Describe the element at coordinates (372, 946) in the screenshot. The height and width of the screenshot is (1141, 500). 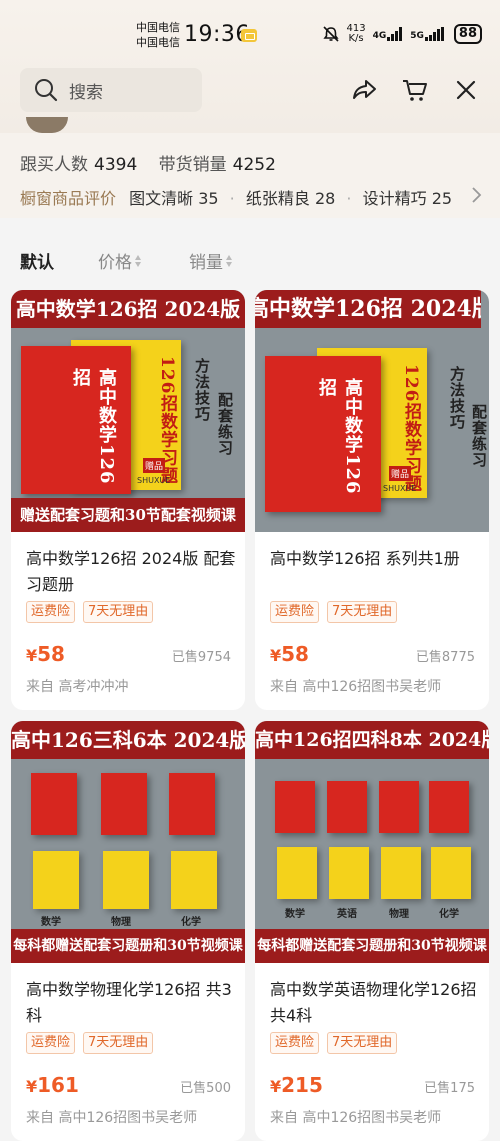
I see `image-banner-bottom: 每科都赠送配套习题册和30节视频课` at that location.